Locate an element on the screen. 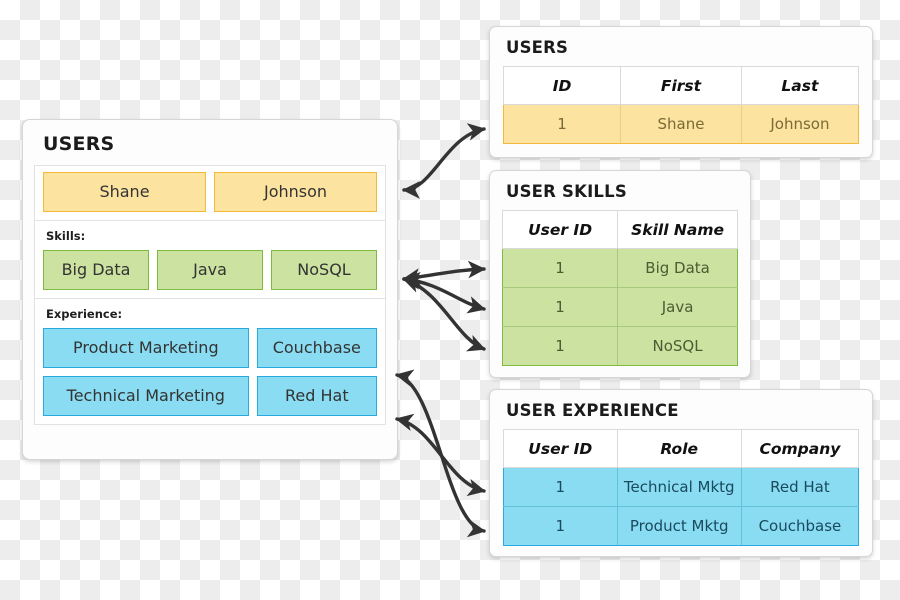 The width and height of the screenshot is (900, 600). arrow-technical-mktg-to-row1 is located at coordinates (440, 455).